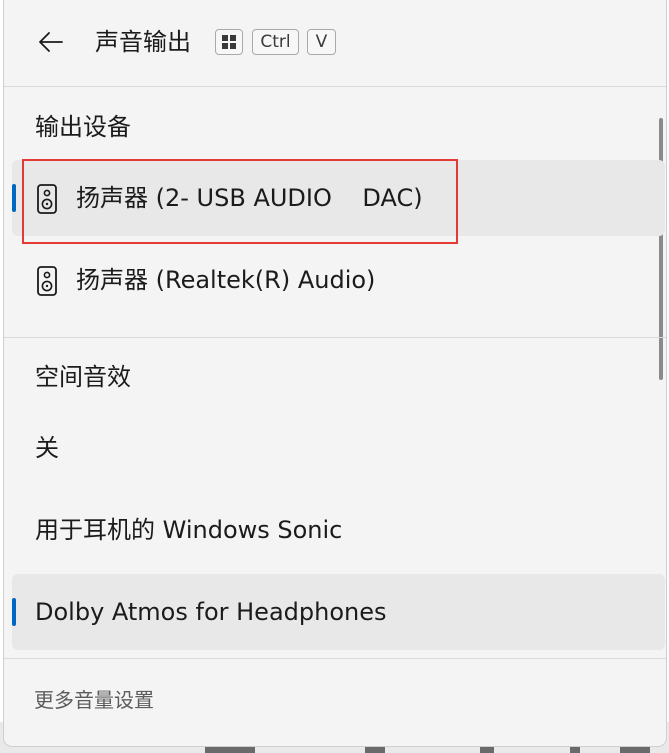 This screenshot has height=753, width=669. I want to click on header-divider, so click(335, 86).